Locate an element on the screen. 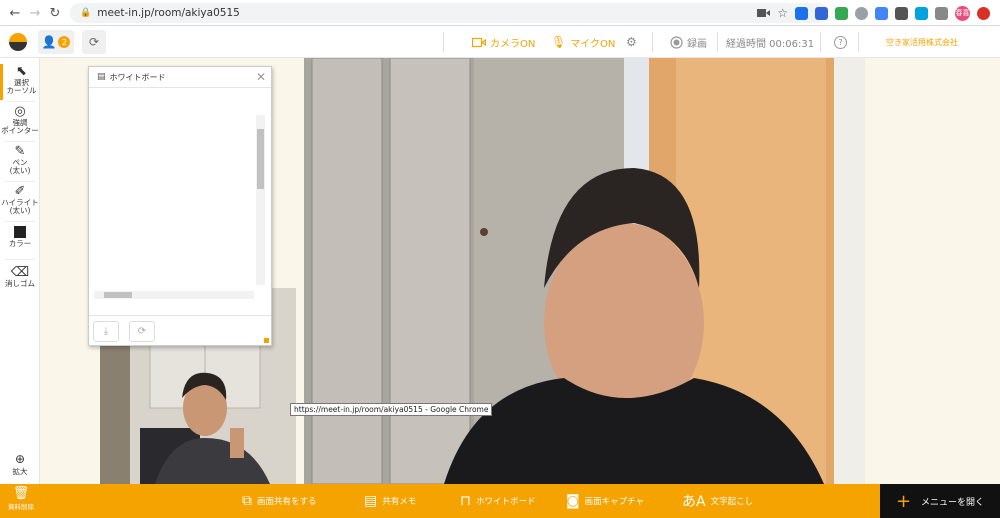 This screenshot has height=518, width=1000. cloud-extension-icon is located at coordinates (801, 13).